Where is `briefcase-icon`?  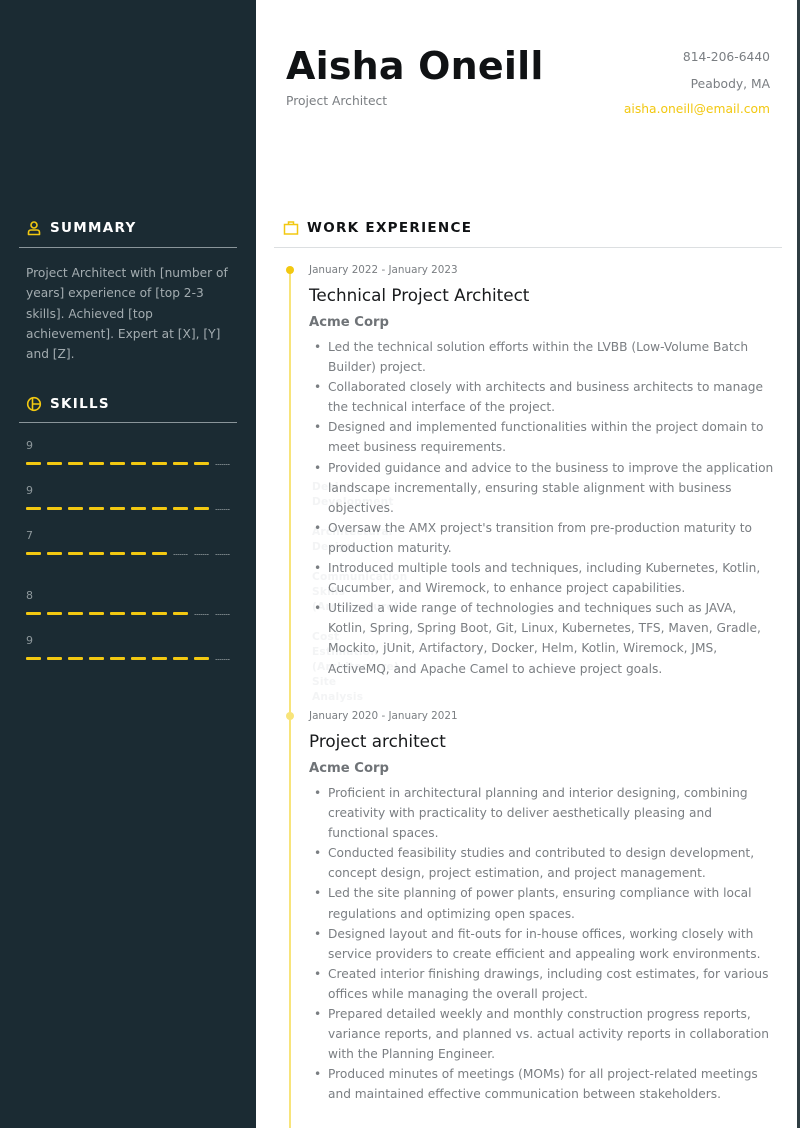 briefcase-icon is located at coordinates (291, 228).